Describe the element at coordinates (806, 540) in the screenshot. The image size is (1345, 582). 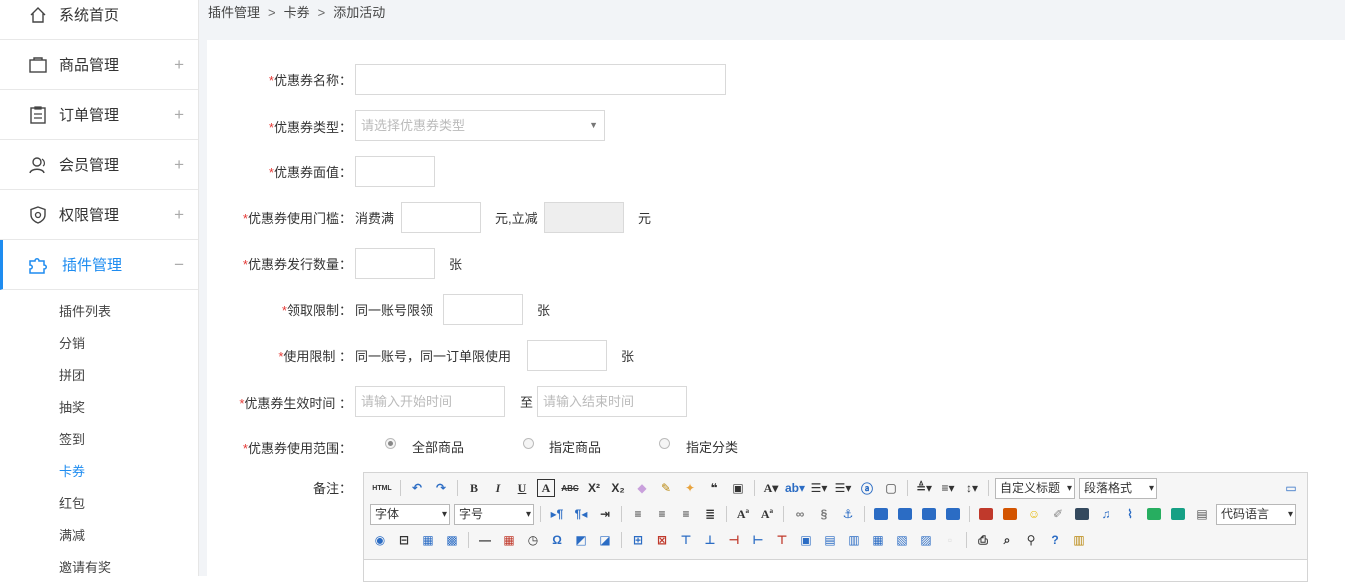
I see `merge-cells-icon: ▣` at that location.